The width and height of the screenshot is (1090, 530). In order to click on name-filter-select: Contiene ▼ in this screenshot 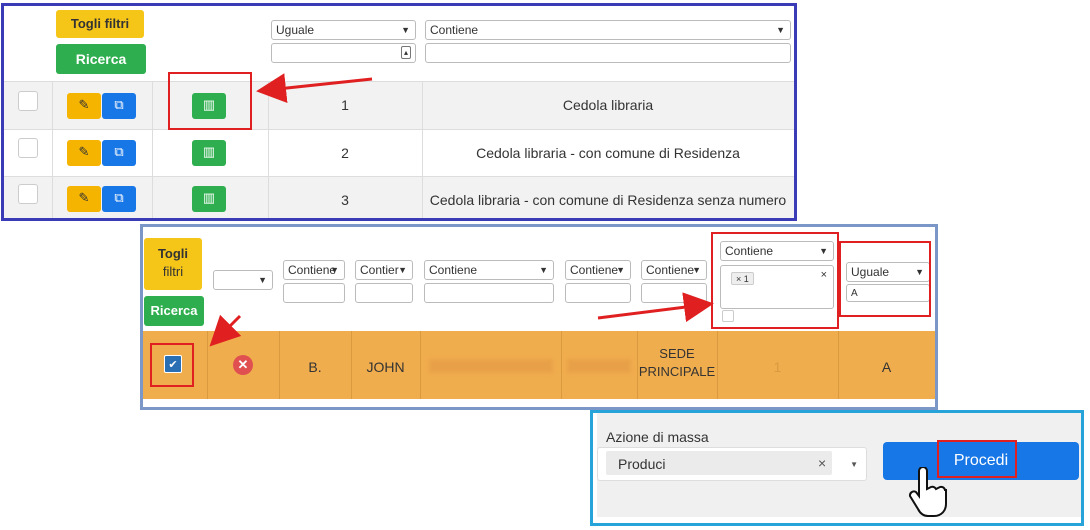, I will do `click(608, 30)`.